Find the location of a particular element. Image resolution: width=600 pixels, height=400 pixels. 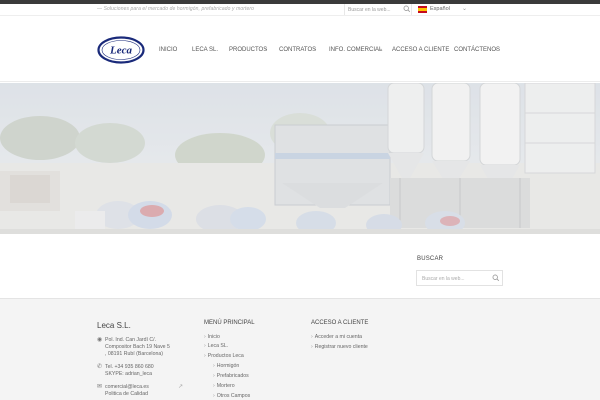

footer-menu-item-inicio: › Inicio is located at coordinates (212, 337).